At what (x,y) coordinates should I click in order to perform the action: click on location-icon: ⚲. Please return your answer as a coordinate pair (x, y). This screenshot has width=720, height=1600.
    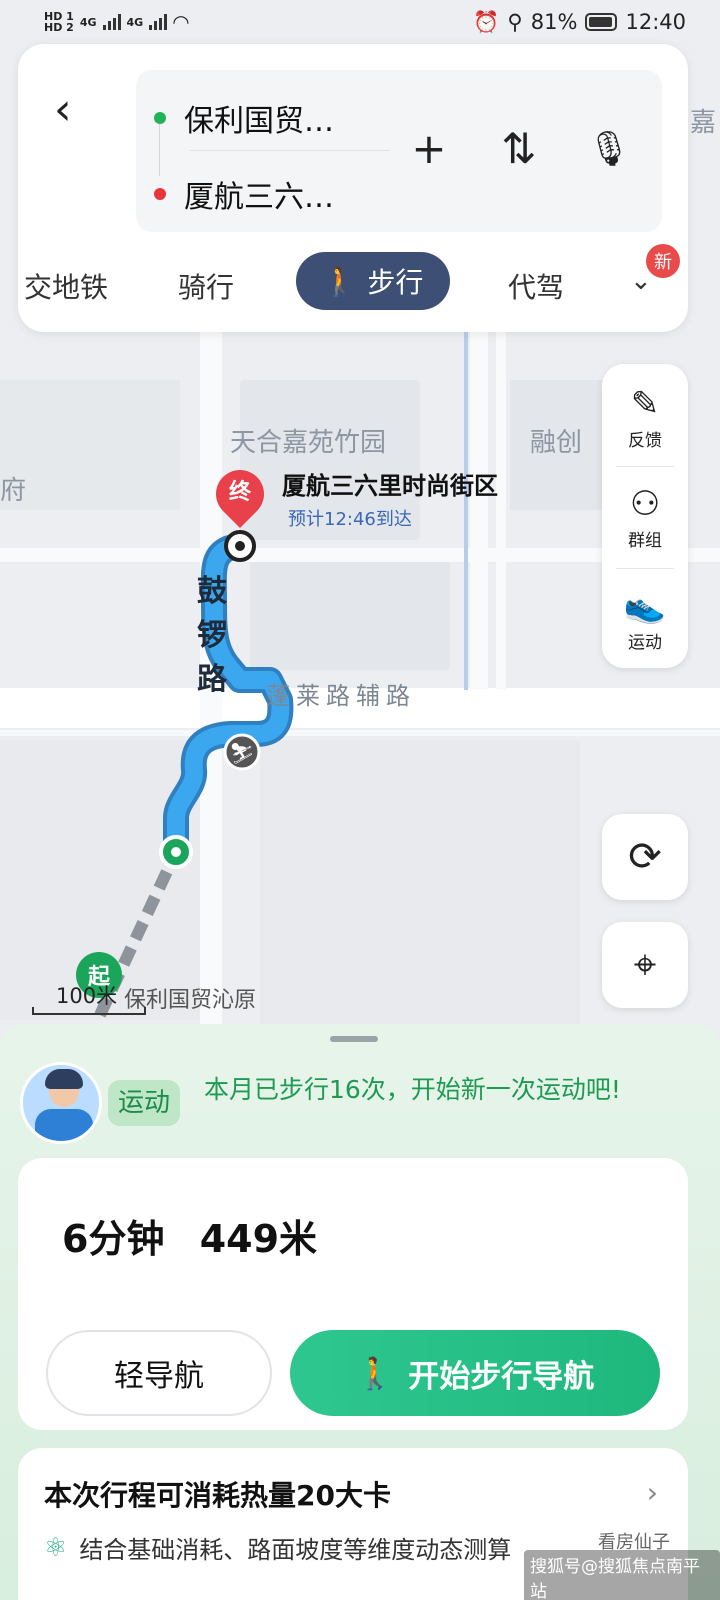
    Looking at the image, I should click on (515, 22).